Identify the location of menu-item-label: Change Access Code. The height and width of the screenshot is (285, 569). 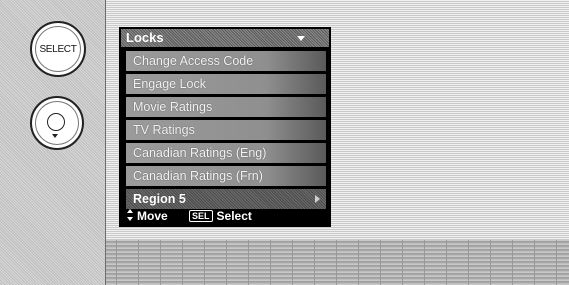
(193, 61).